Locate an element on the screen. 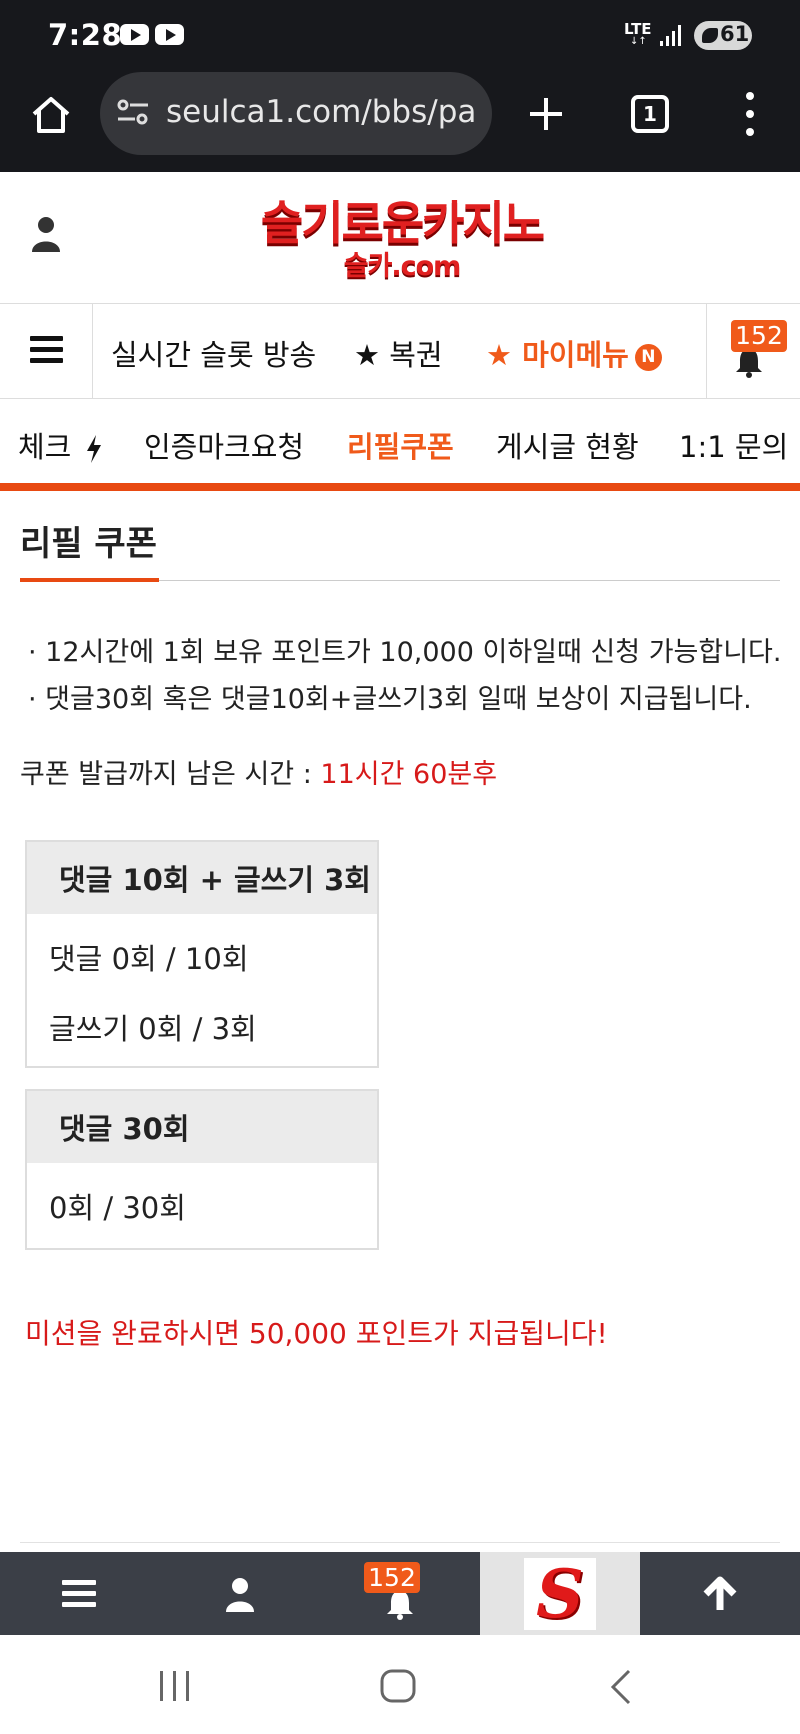  mission-progress: 글쓰기 0회 / 3회 is located at coordinates (153, 1029).